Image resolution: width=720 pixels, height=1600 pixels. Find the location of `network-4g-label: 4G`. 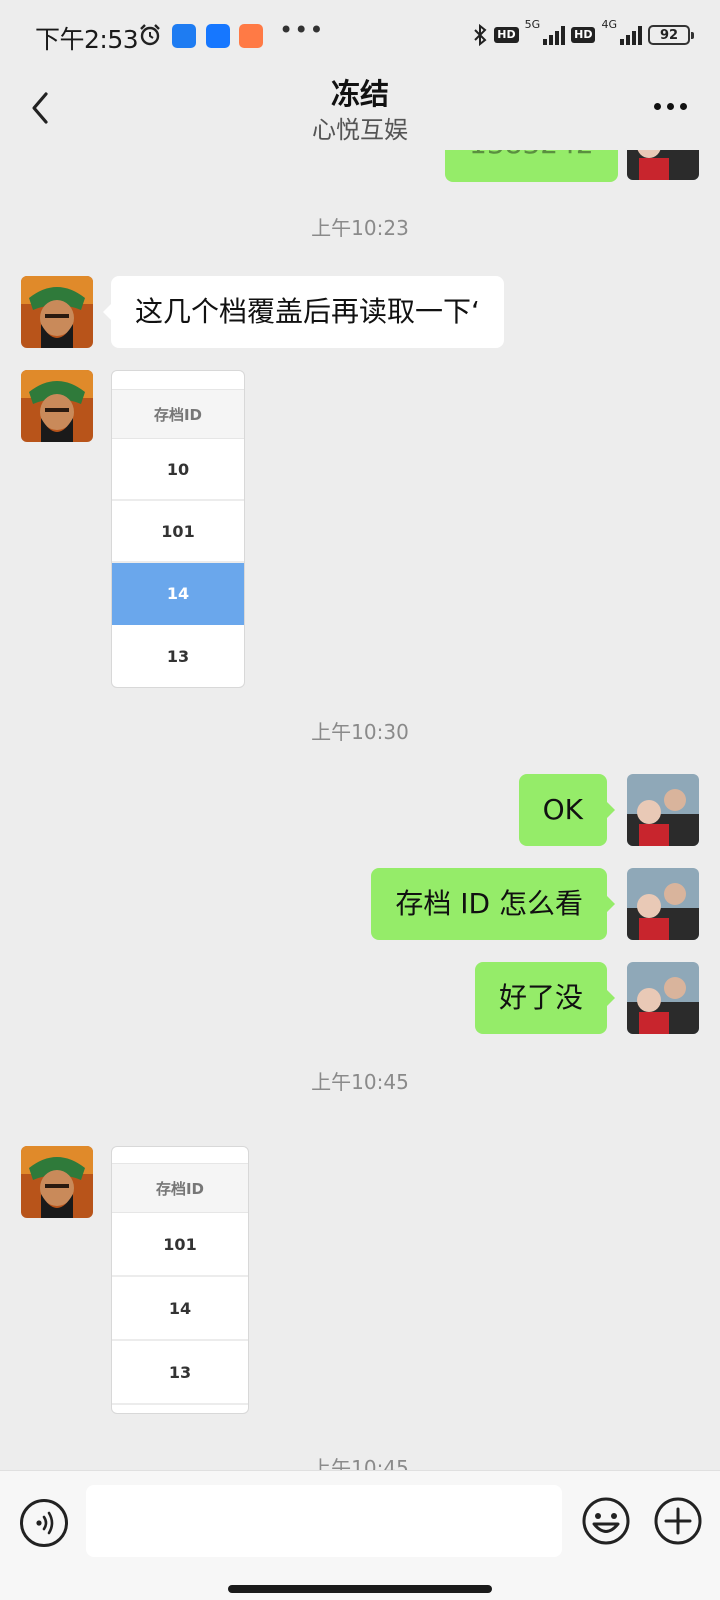

network-4g-label: 4G is located at coordinates (609, 24).